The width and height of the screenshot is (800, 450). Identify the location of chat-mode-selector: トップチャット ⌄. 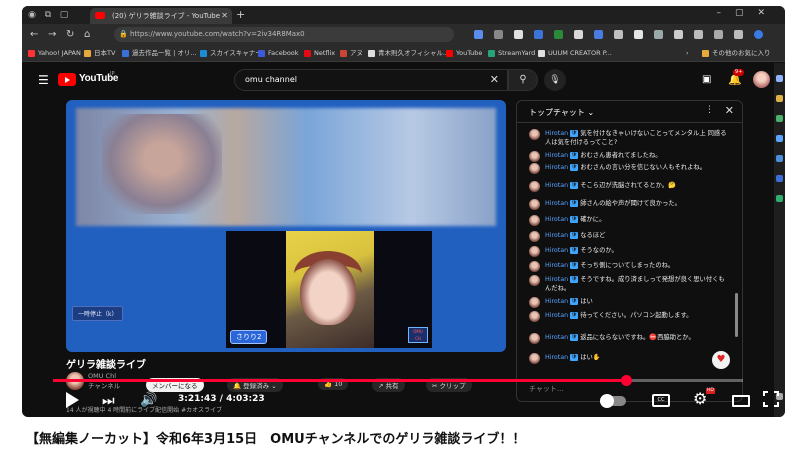
(561, 112).